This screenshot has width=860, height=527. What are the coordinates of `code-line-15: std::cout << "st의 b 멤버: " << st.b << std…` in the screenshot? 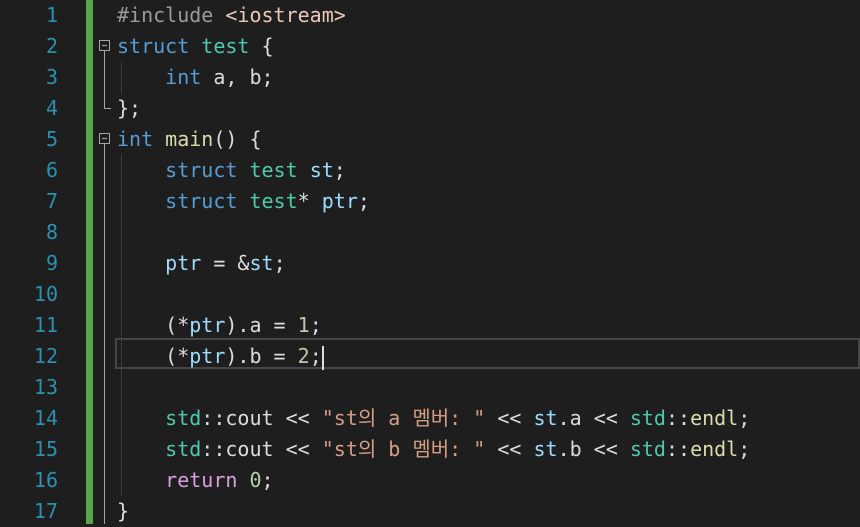 It's located at (476, 449).